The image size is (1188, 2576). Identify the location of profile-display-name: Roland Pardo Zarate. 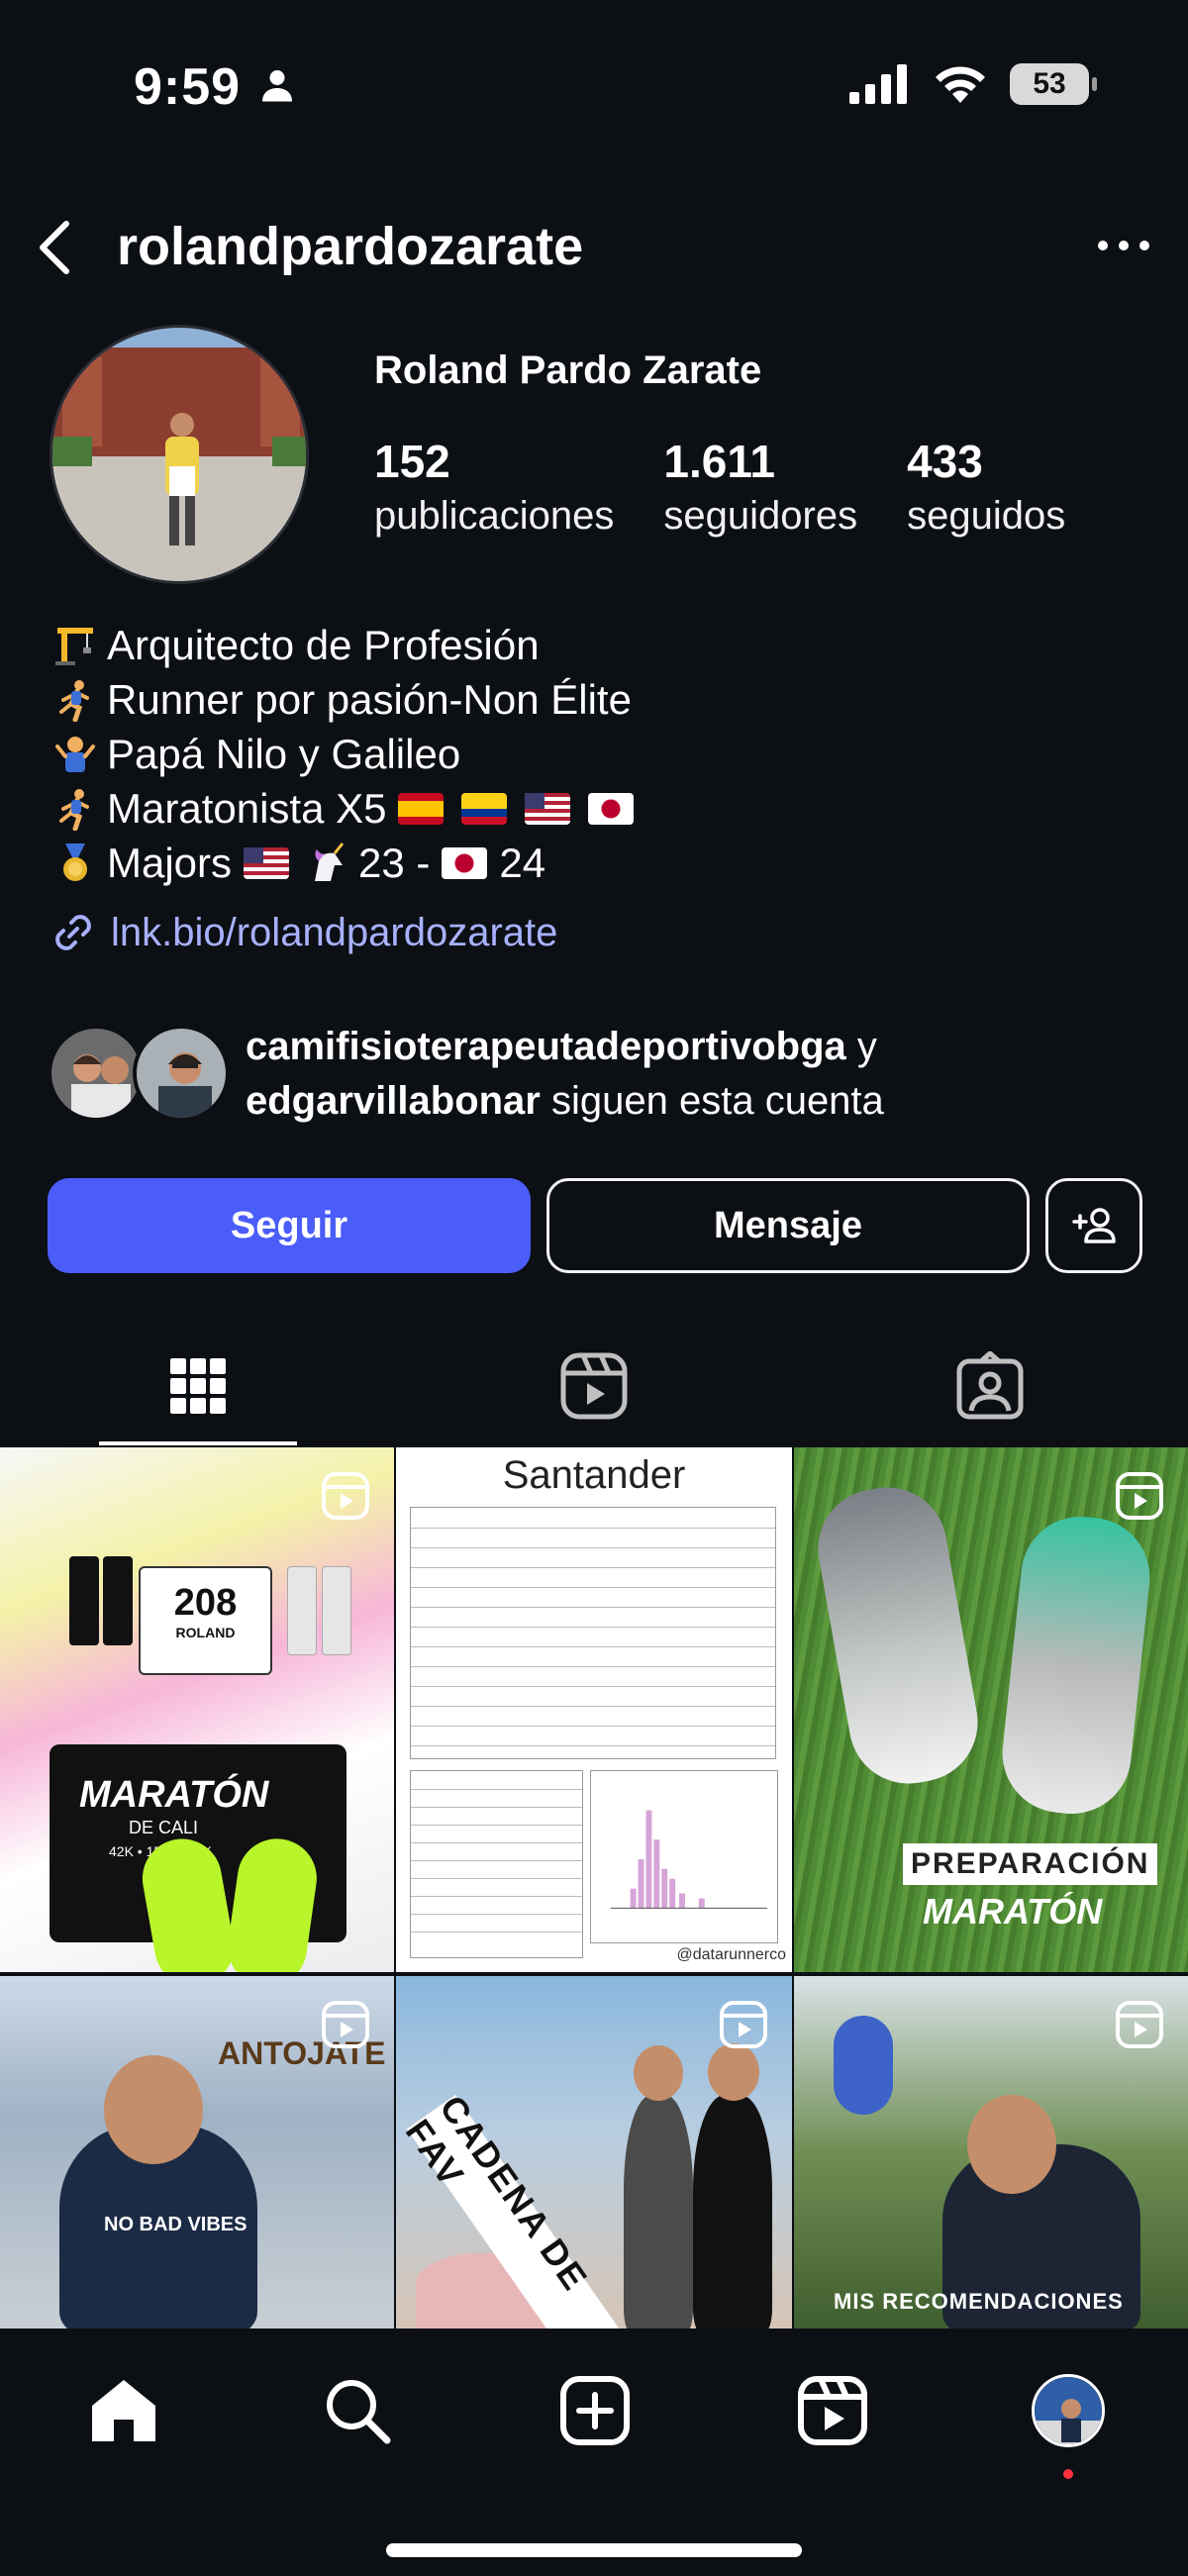
(568, 370).